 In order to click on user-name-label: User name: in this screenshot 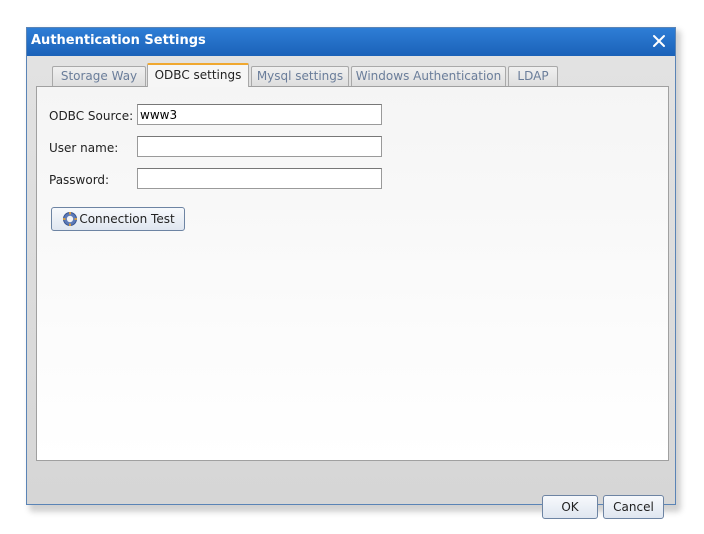, I will do `click(84, 148)`.